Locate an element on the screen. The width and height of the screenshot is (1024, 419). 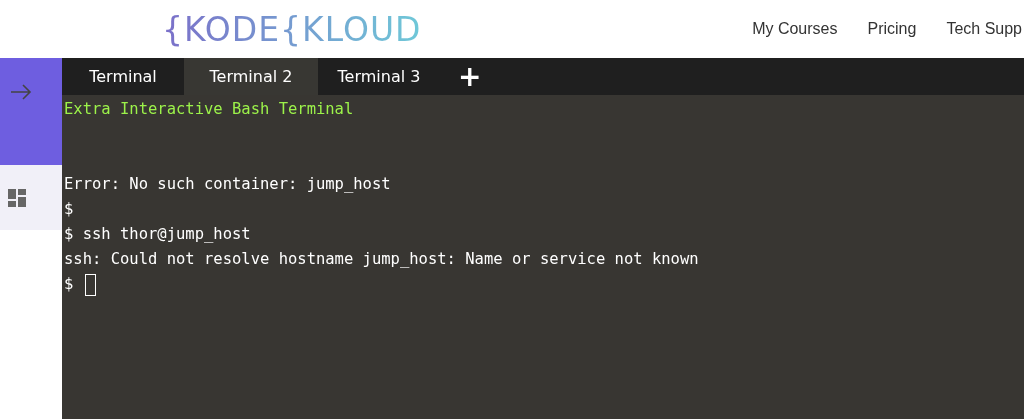
add-tab-button: + is located at coordinates (470, 76).